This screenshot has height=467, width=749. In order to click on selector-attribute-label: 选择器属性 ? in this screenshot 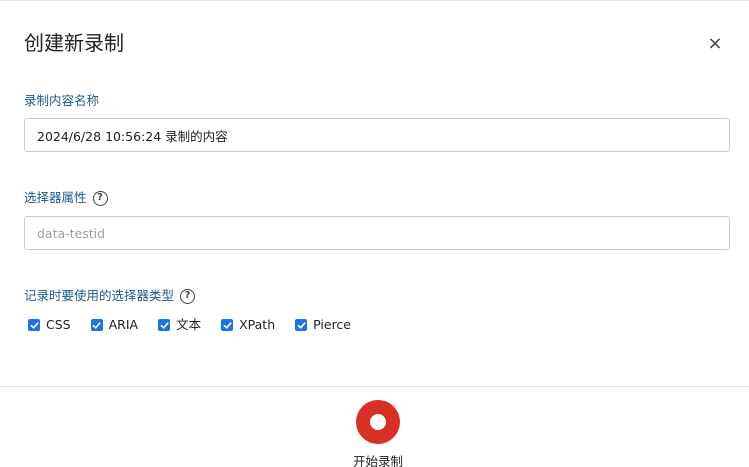, I will do `click(66, 198)`.